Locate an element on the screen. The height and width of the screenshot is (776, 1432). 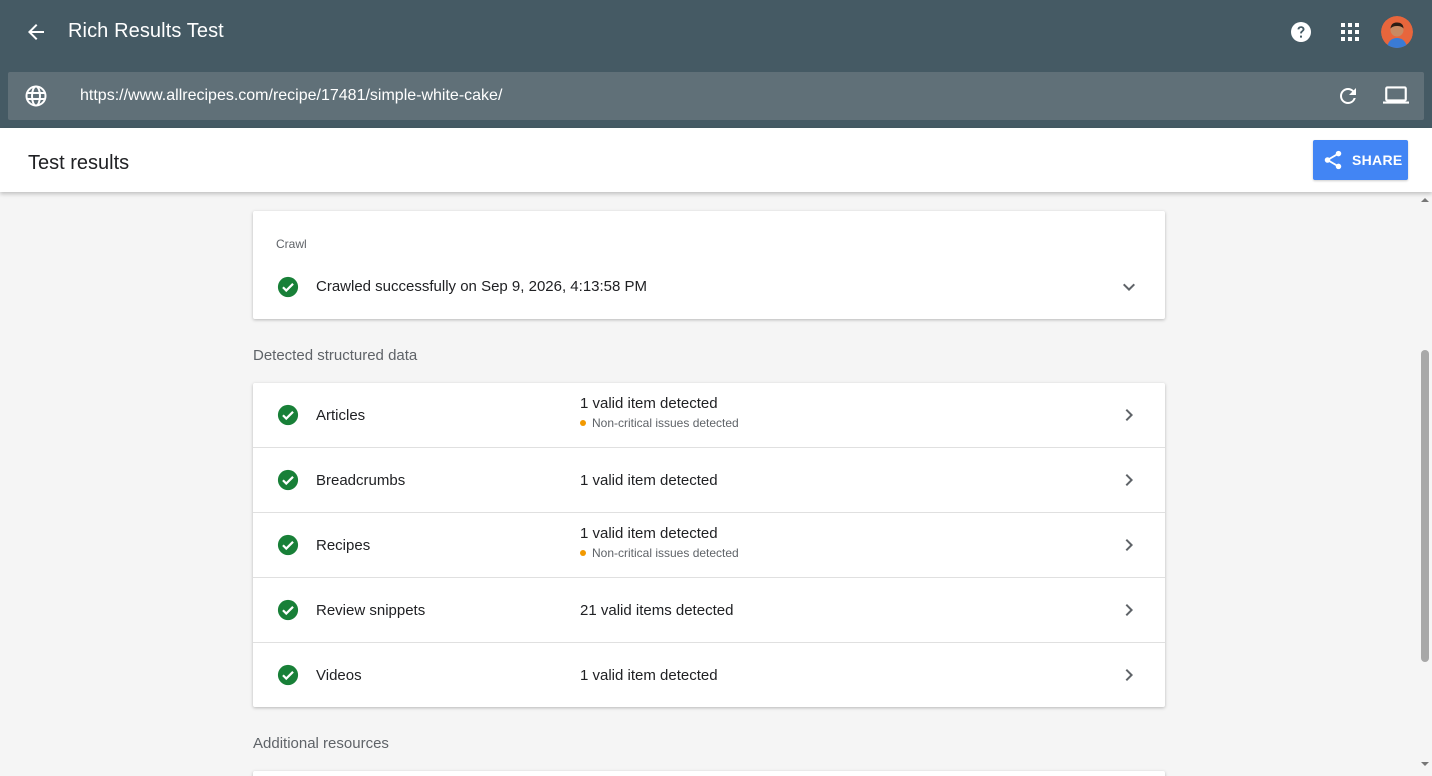
share-label: SHARE is located at coordinates (1377, 160).